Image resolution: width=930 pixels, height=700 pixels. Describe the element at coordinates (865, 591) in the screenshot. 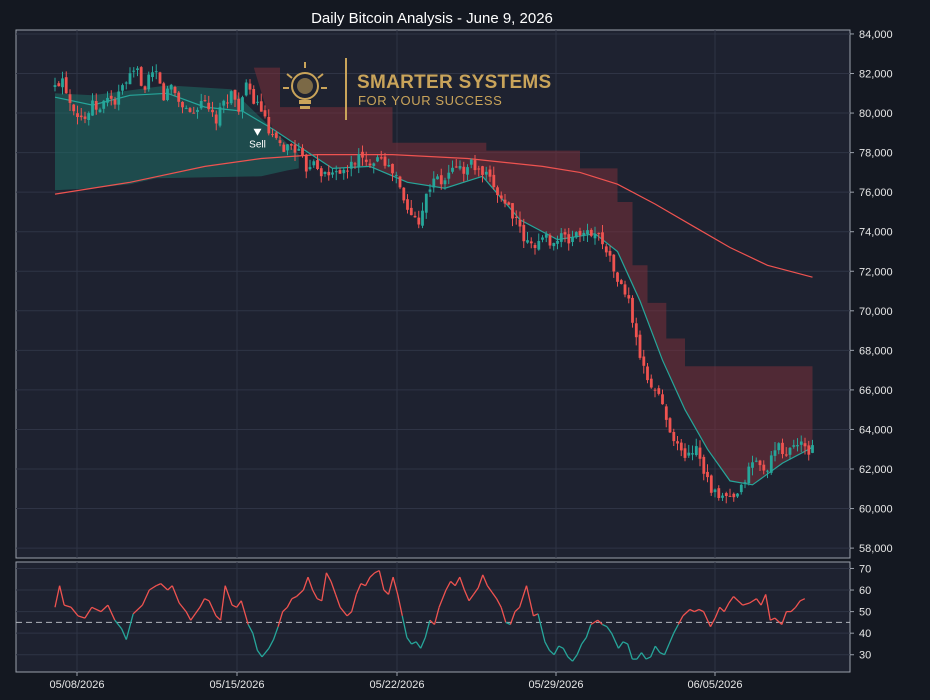

I see `y-tick-label: 60` at that location.